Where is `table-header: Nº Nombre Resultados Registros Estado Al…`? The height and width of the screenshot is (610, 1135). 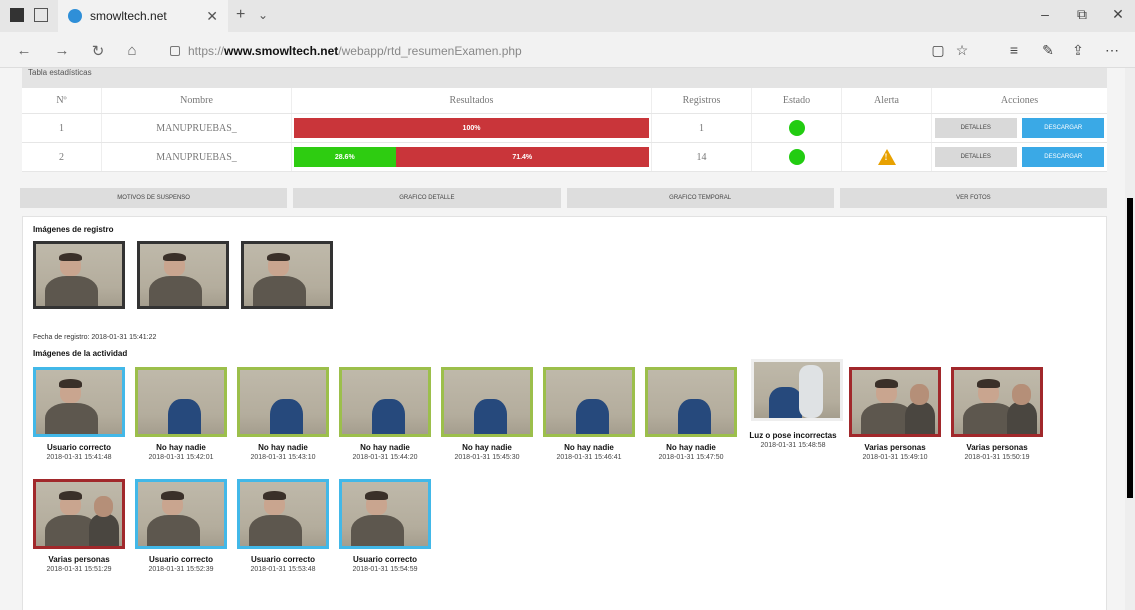 table-header: Nº Nombre Resultados Registros Estado Al… is located at coordinates (564, 101).